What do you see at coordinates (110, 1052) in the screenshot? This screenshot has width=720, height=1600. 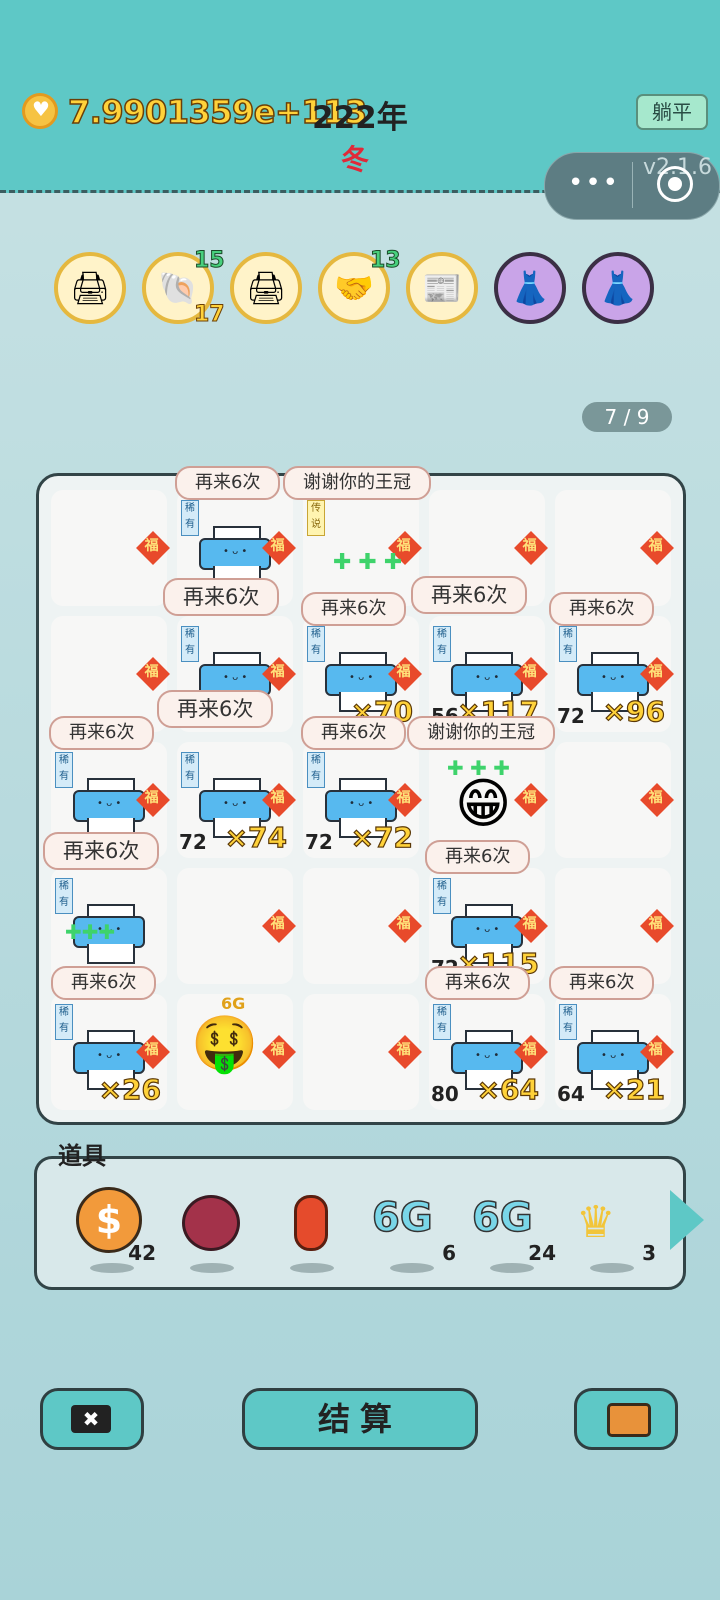 I see `board-cell: 稀有 • ᴗ • 福 ×26` at bounding box center [110, 1052].